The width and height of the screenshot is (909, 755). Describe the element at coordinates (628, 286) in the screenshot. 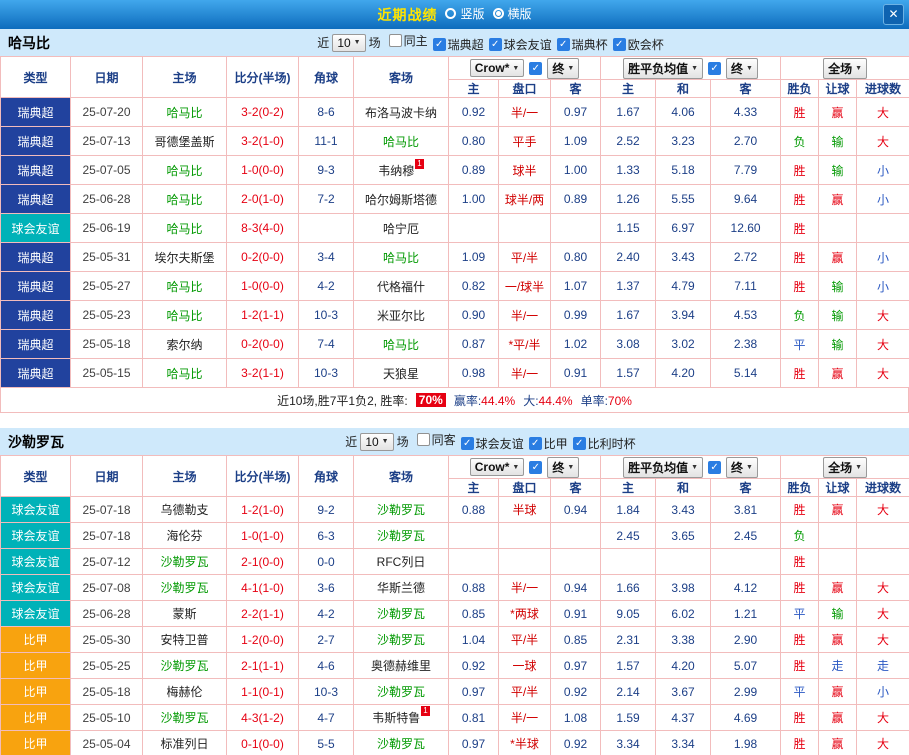

I see `mean-odds-cell: 1.37` at that location.